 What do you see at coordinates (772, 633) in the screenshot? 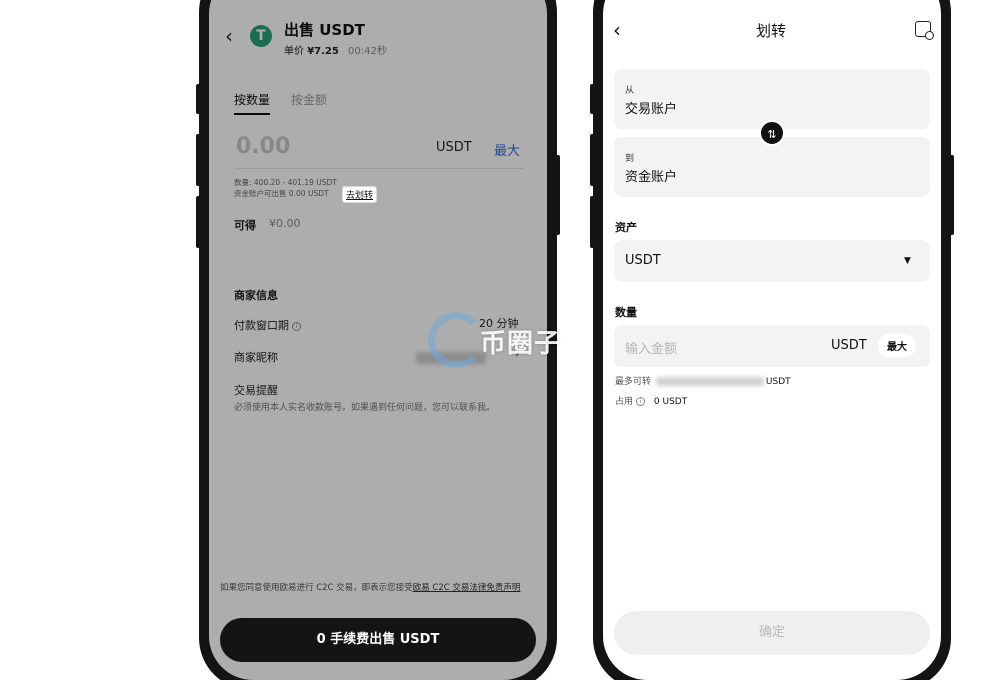
I see `confirm-button: 确定` at bounding box center [772, 633].